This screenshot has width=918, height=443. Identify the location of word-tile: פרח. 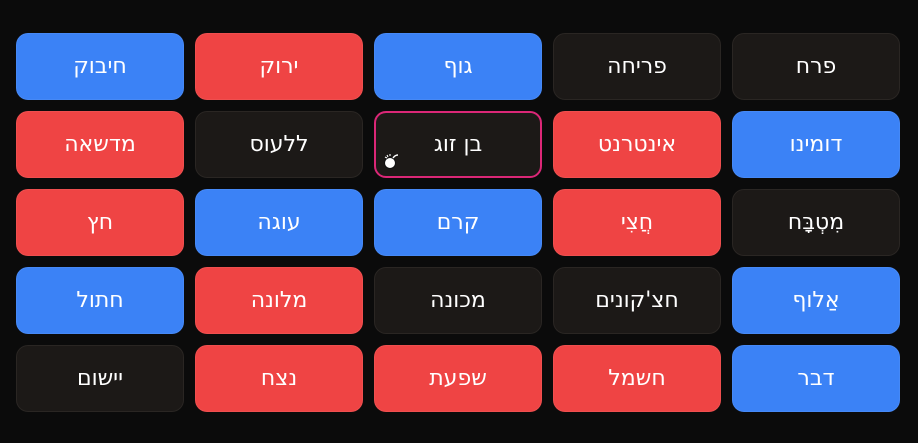
(816, 66).